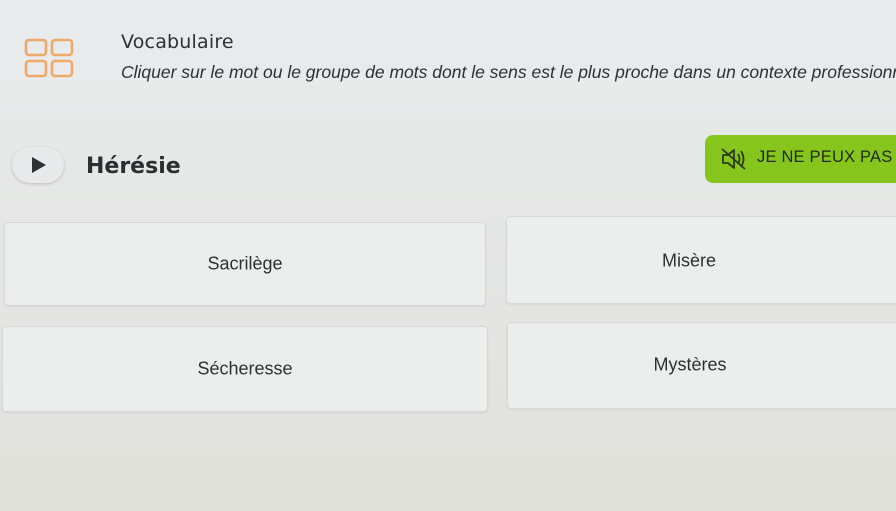 The image size is (896, 511). I want to click on cant-listen-button: JE NE PEUX PAS É, so click(800, 159).